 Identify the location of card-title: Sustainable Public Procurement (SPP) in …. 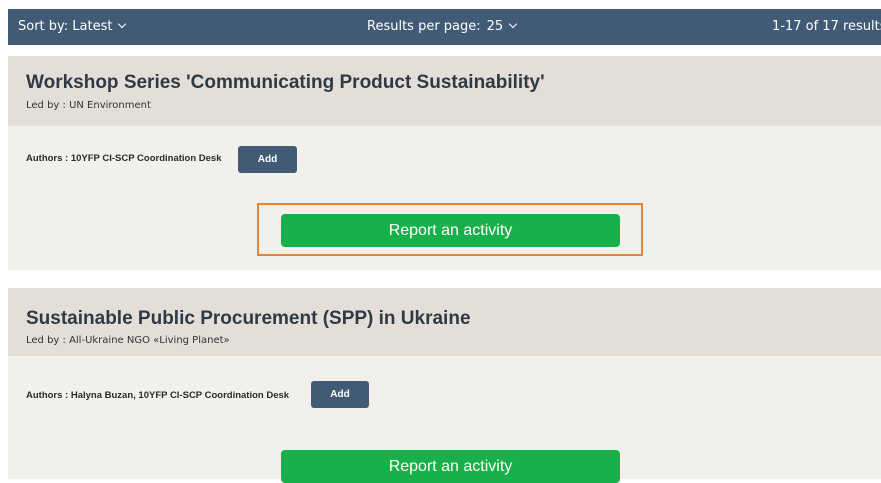
(248, 319).